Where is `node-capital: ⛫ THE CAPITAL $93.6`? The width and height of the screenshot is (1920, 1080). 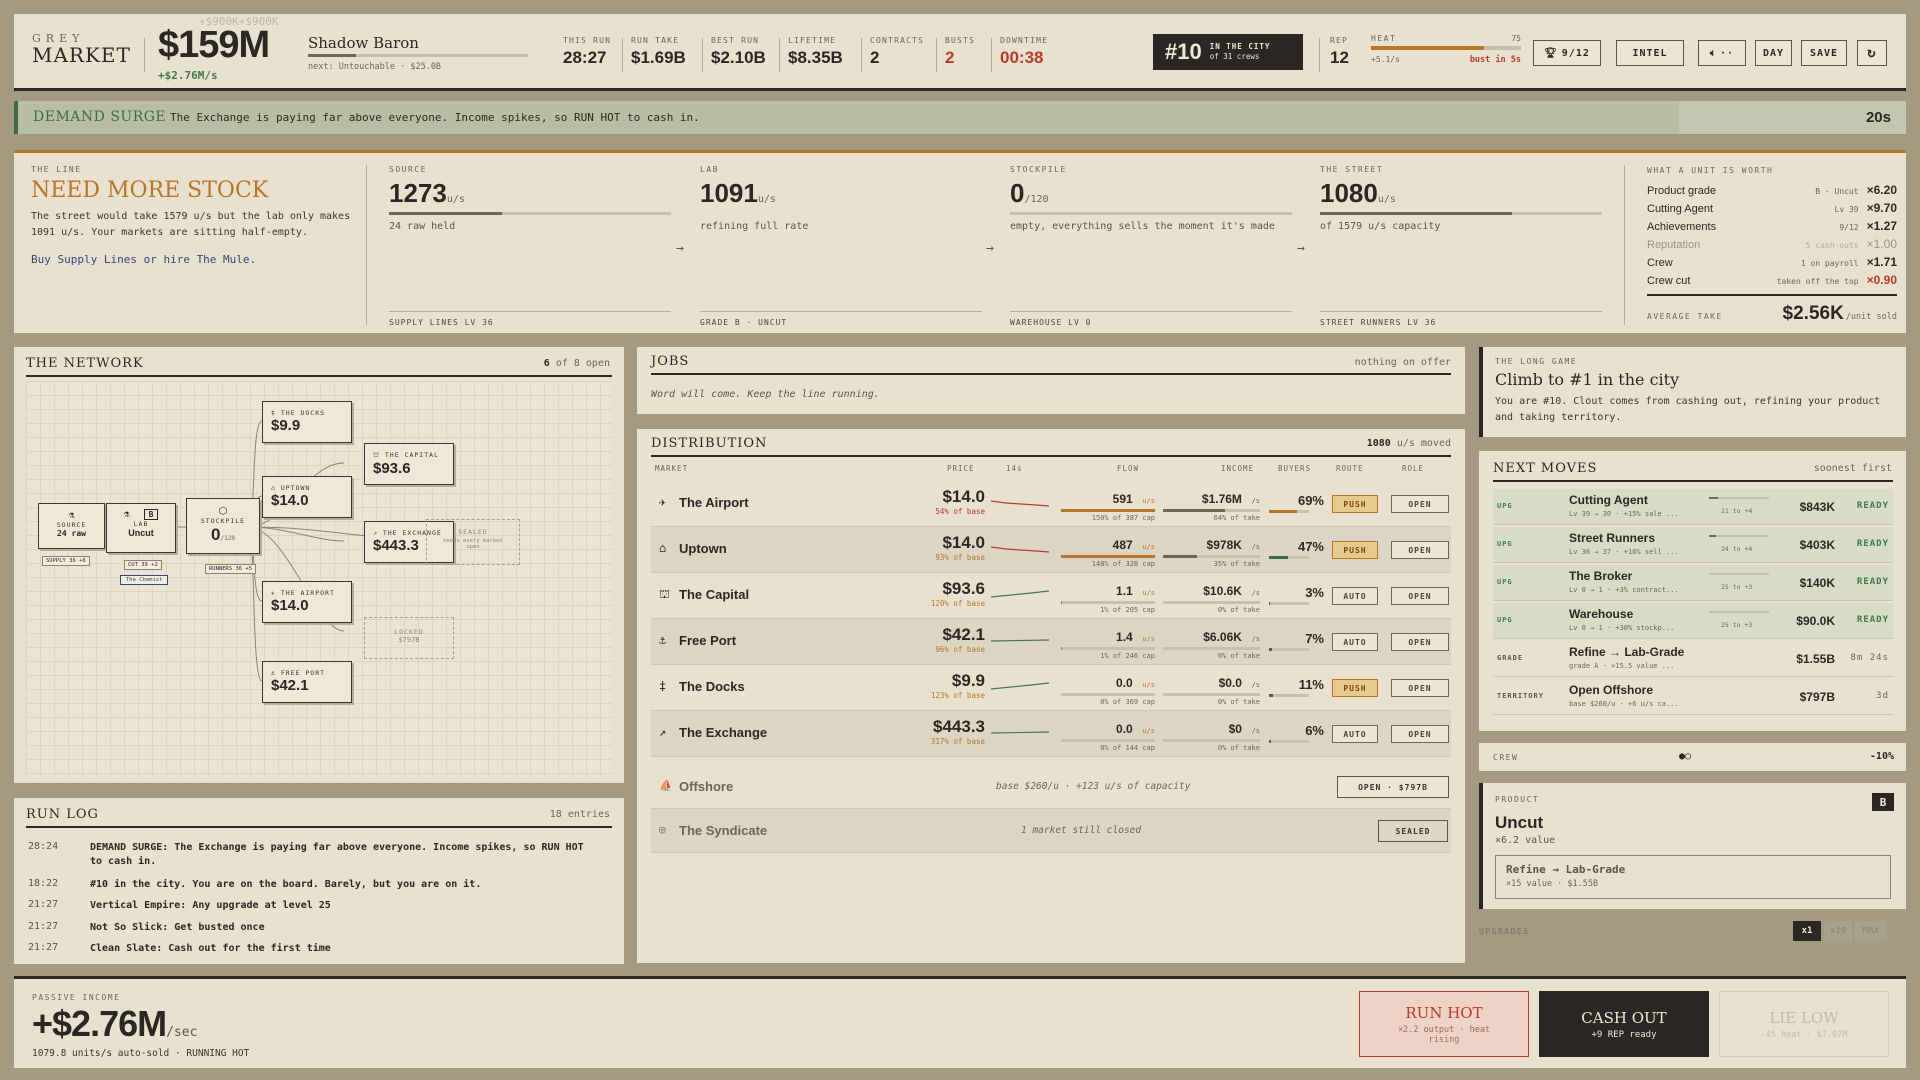 node-capital: ⛫ THE CAPITAL $93.6 is located at coordinates (409, 464).